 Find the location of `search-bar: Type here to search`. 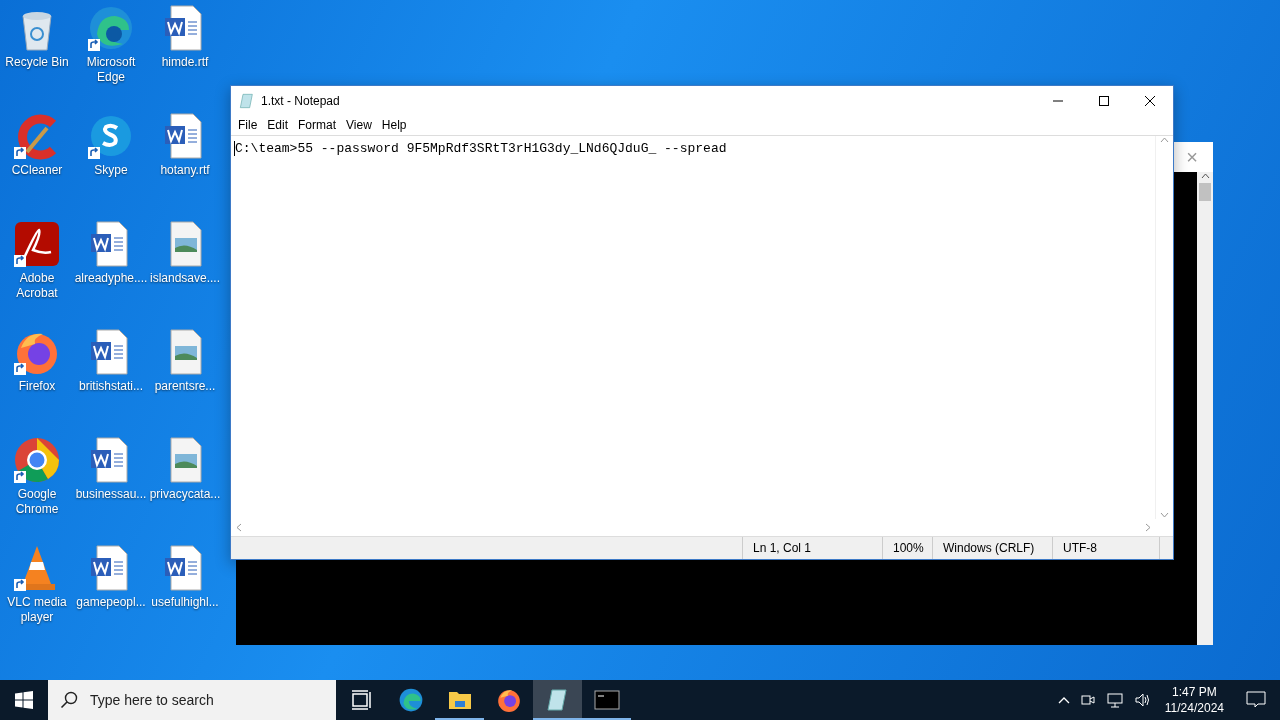

search-bar: Type here to search is located at coordinates (192, 700).